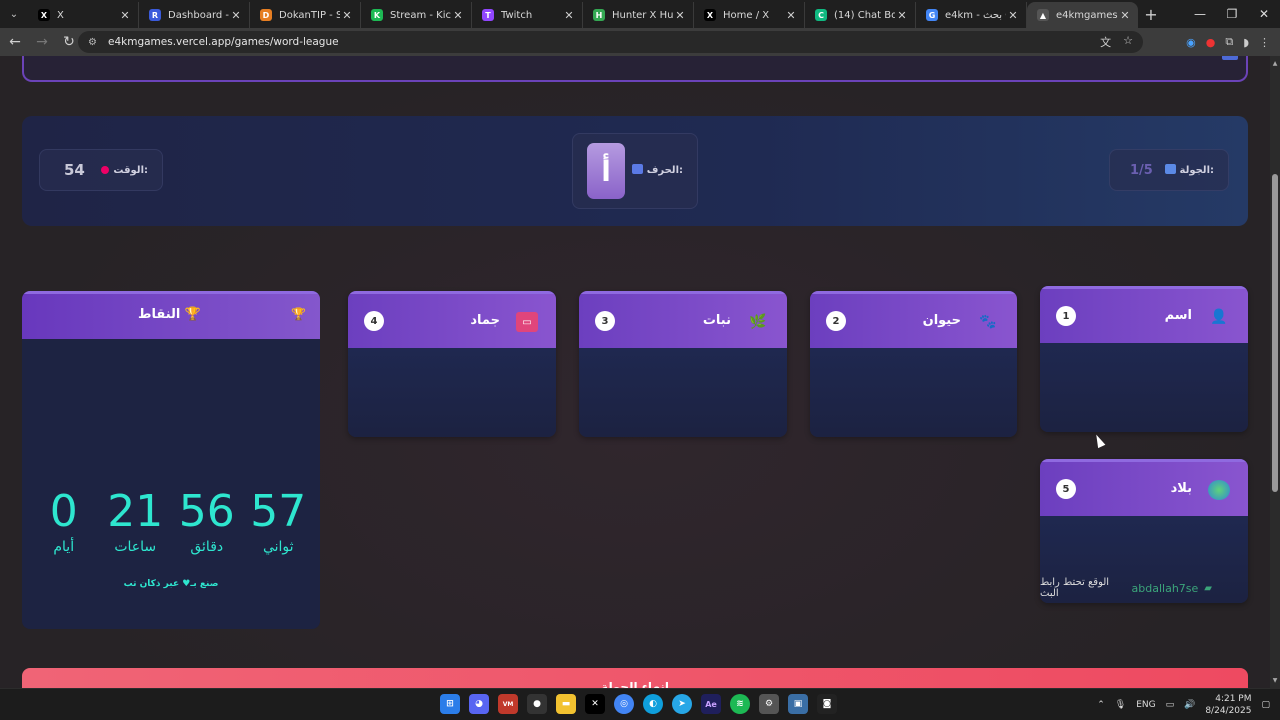  Describe the element at coordinates (1228, 705) in the screenshot. I see `taskbar-clock: 4:21 PM 8/24/2025` at that location.